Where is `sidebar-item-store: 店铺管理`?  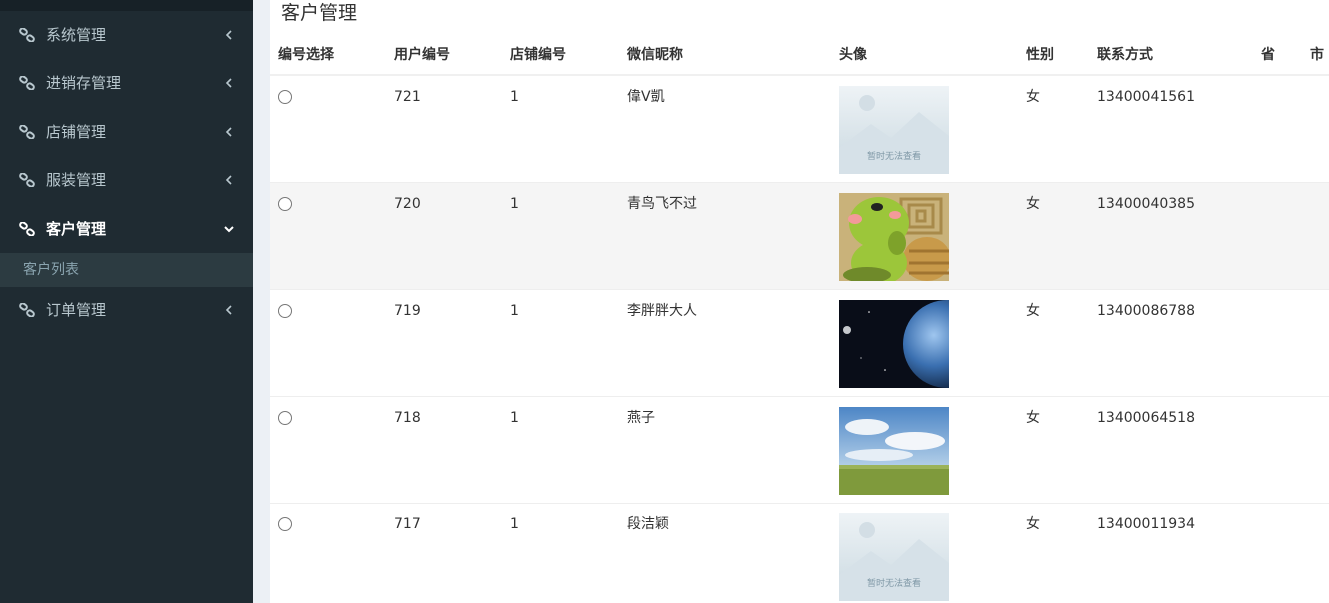
sidebar-item-store: 店铺管理 is located at coordinates (126, 132).